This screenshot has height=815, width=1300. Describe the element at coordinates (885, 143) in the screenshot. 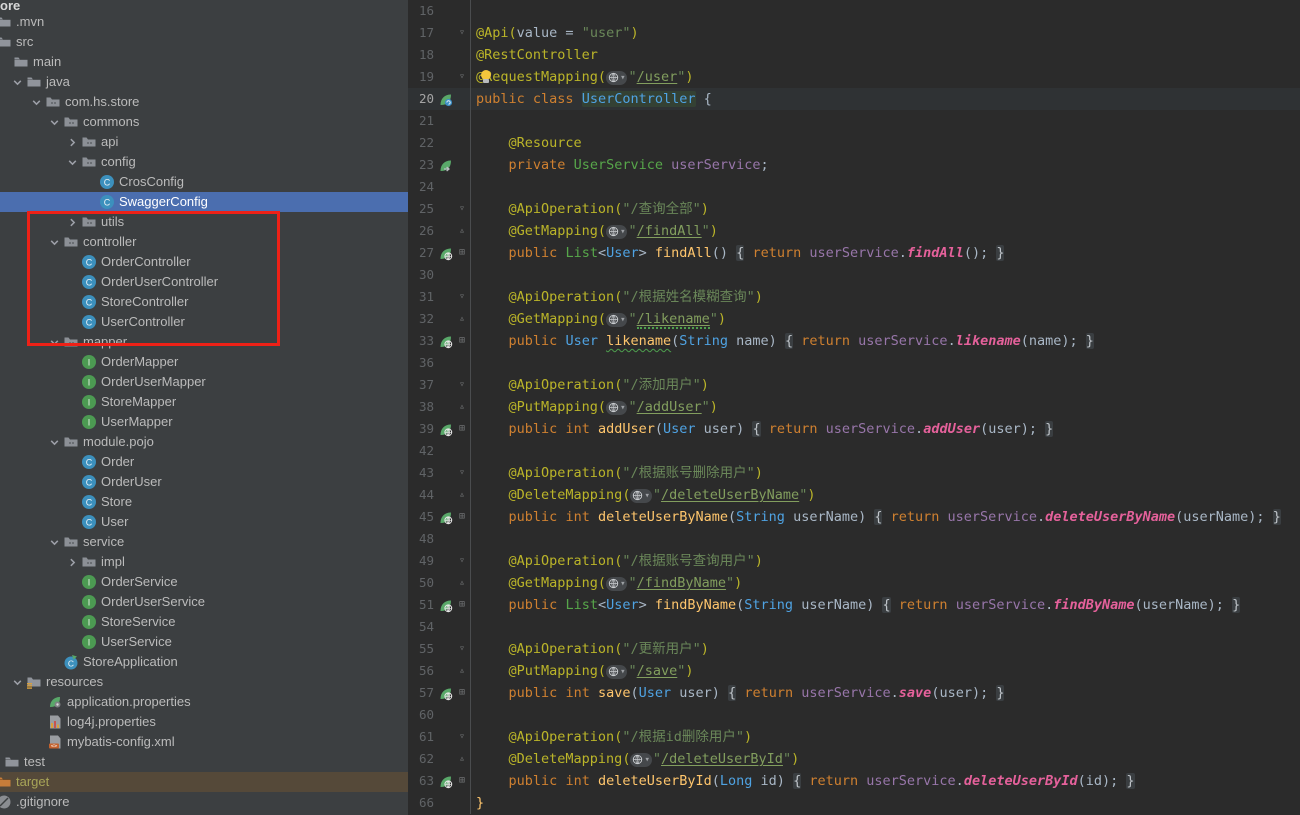

I see `code-text: @Resource` at that location.